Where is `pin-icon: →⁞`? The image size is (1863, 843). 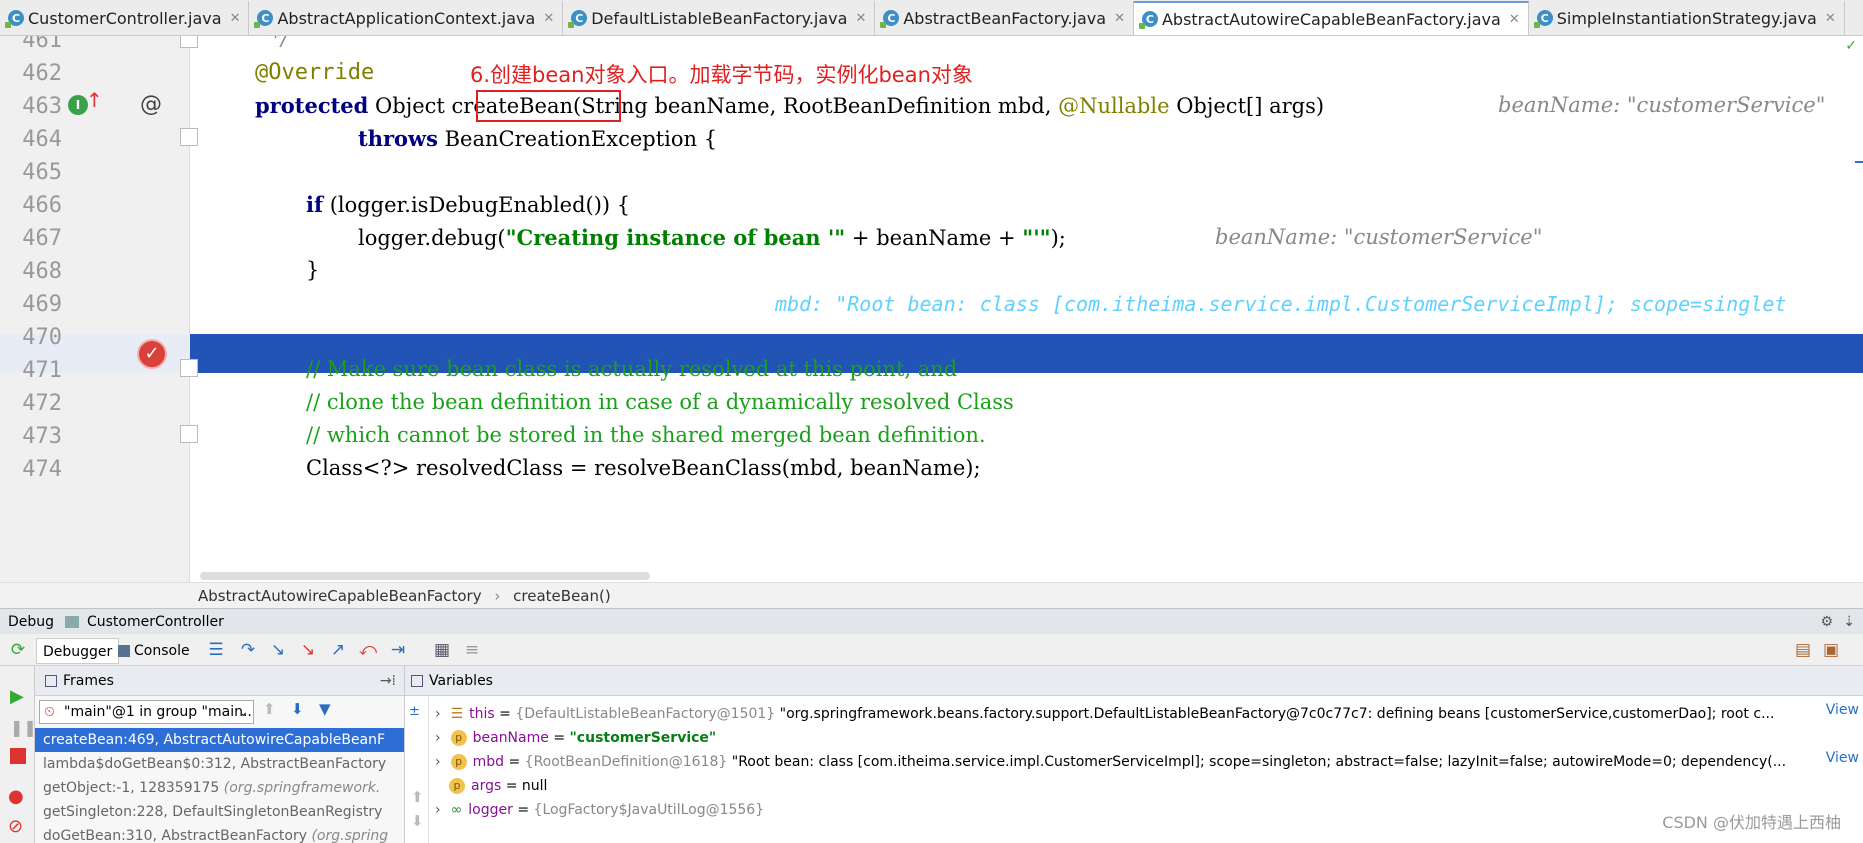 pin-icon: →⁞ is located at coordinates (388, 681).